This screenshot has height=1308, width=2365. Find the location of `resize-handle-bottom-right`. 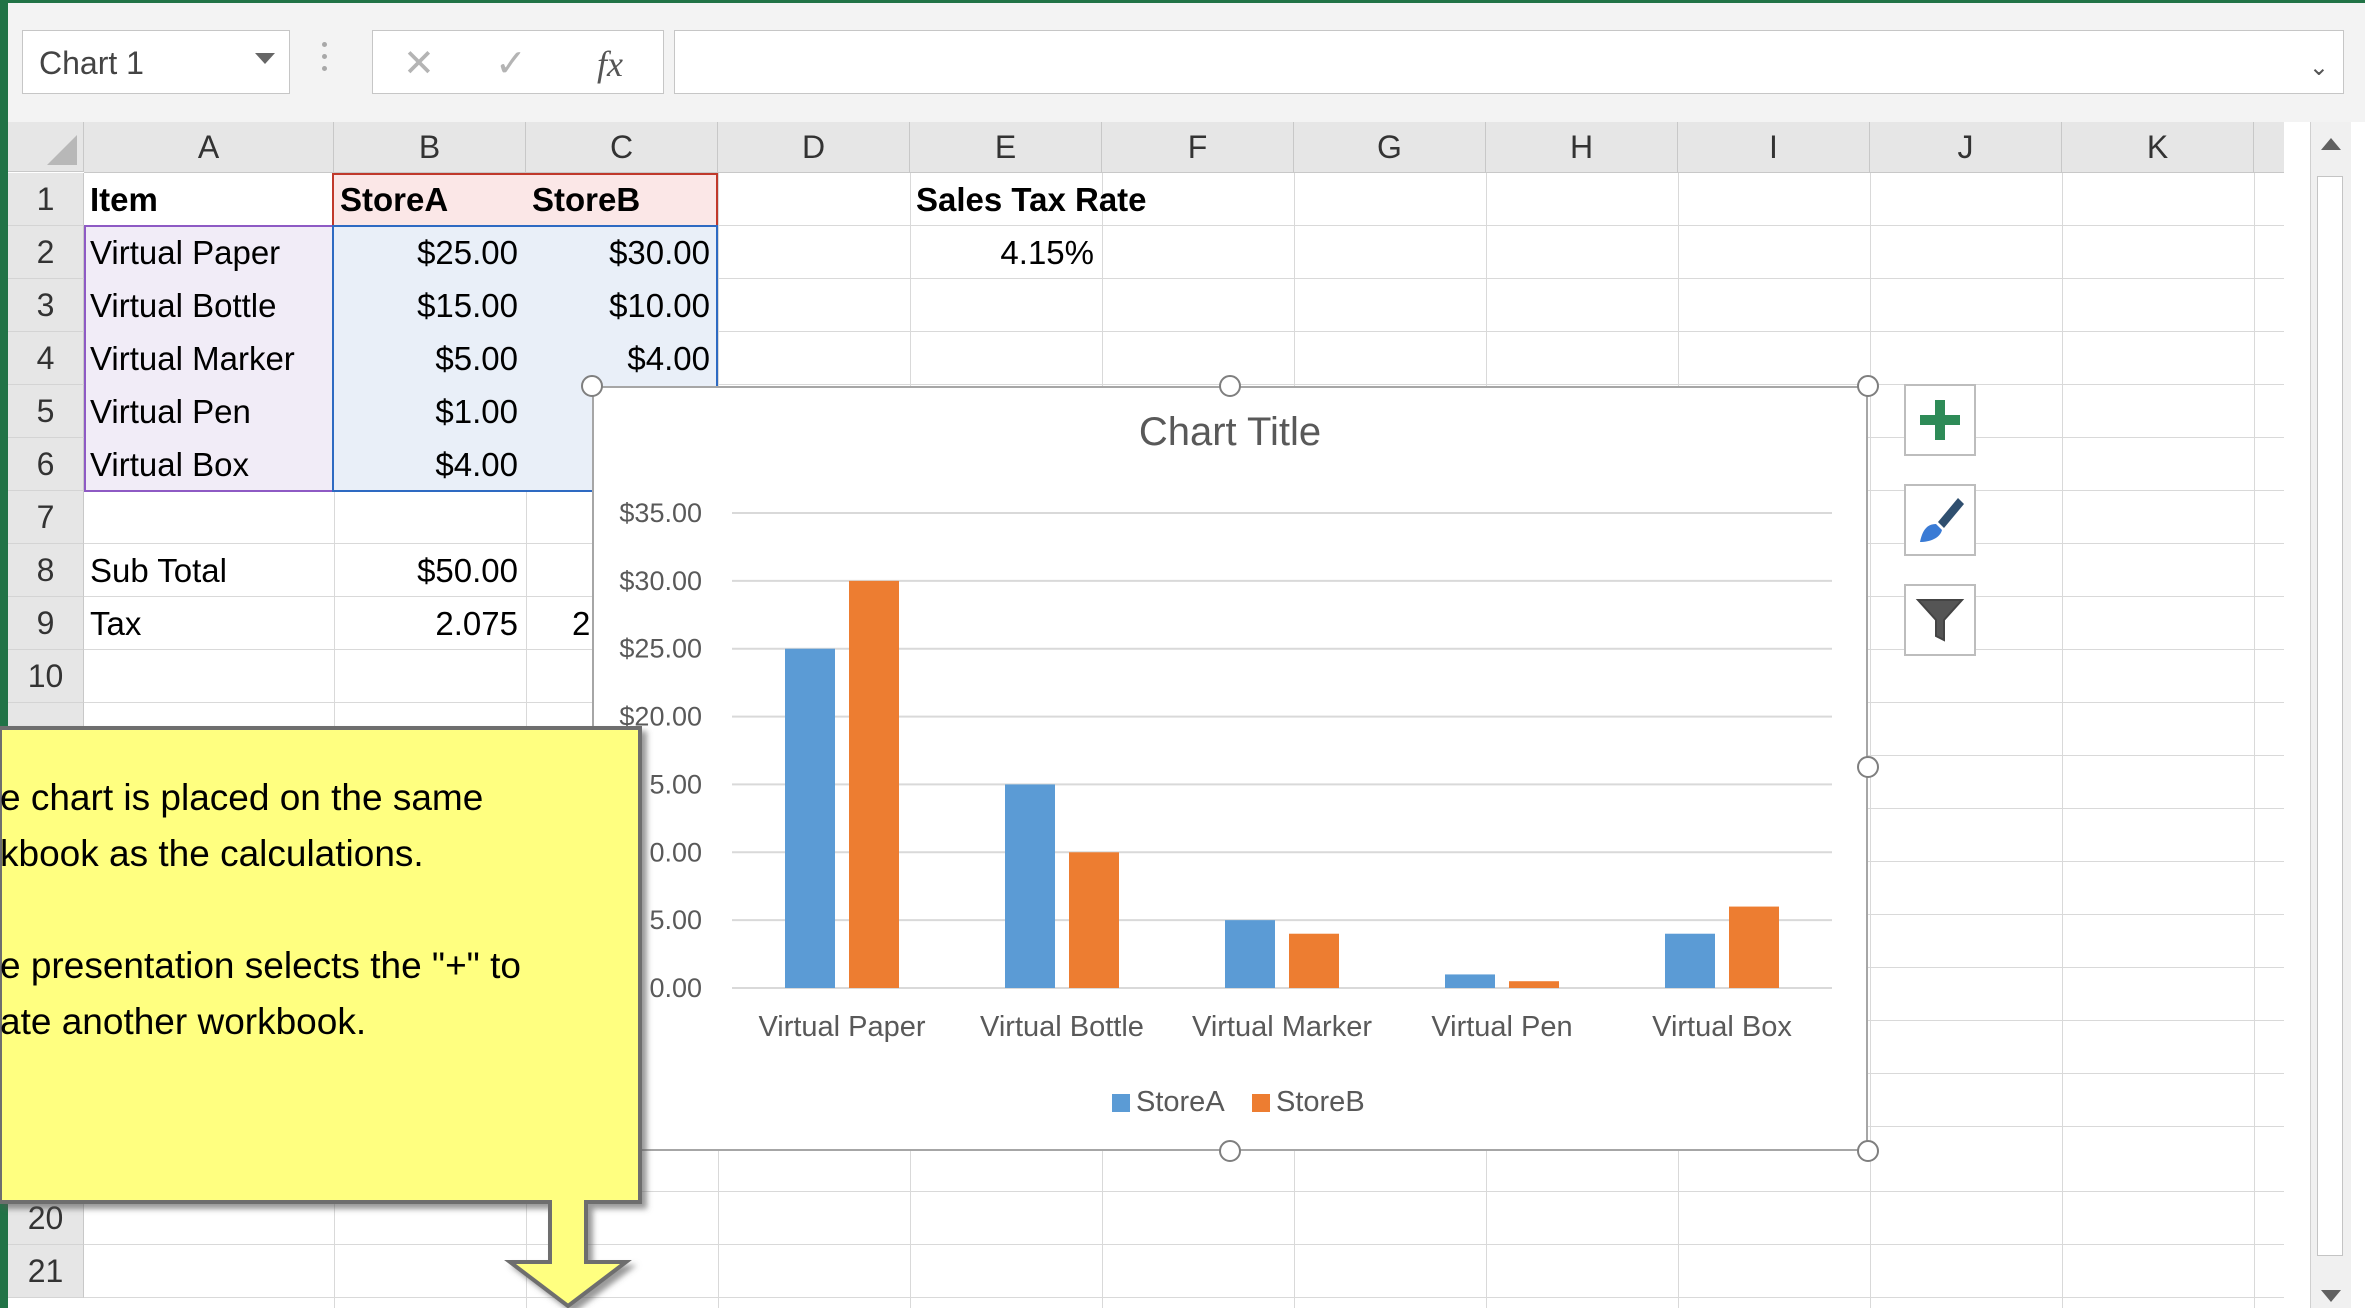

resize-handle-bottom-right is located at coordinates (1868, 1151).